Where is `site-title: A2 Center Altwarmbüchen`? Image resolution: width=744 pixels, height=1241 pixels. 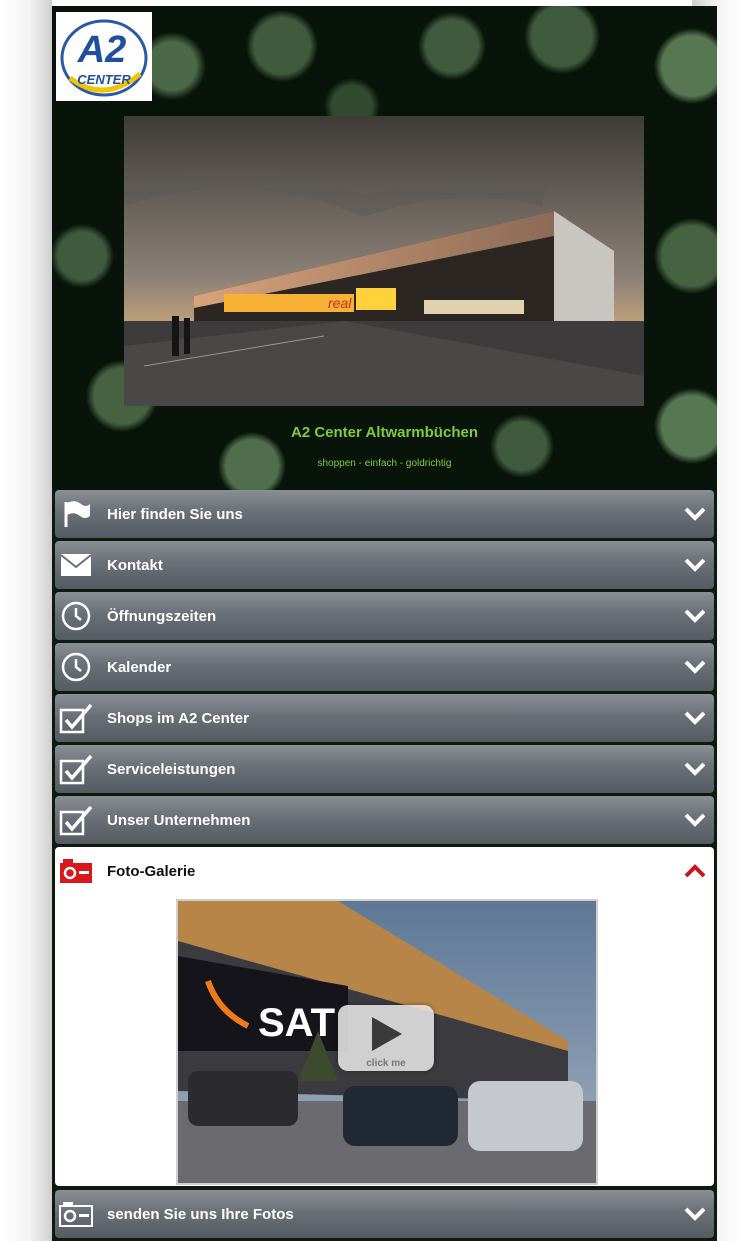
site-title: A2 Center Altwarmbüchen is located at coordinates (384, 432).